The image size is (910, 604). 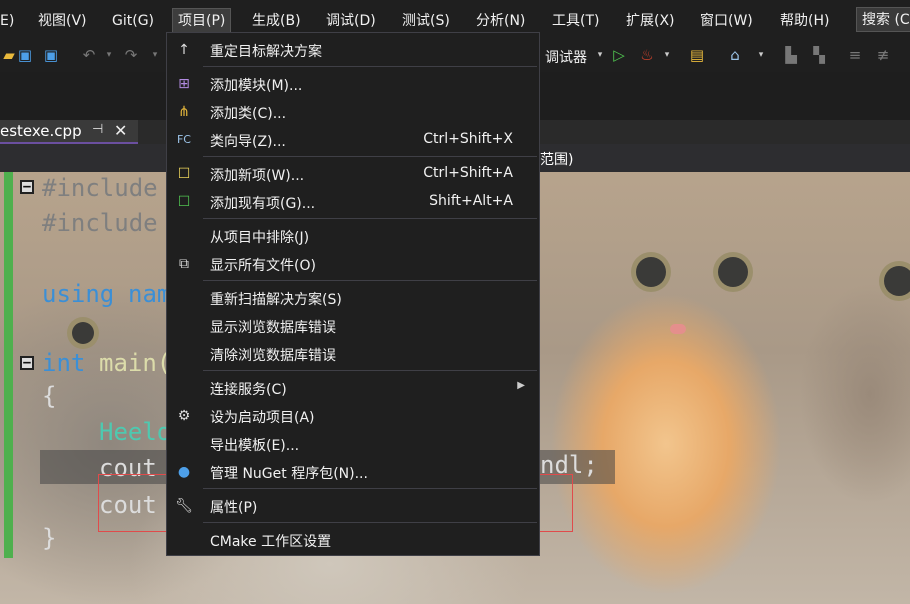 What do you see at coordinates (248, 390) in the screenshot?
I see `menu-item-label: 连接服务(C)` at bounding box center [248, 390].